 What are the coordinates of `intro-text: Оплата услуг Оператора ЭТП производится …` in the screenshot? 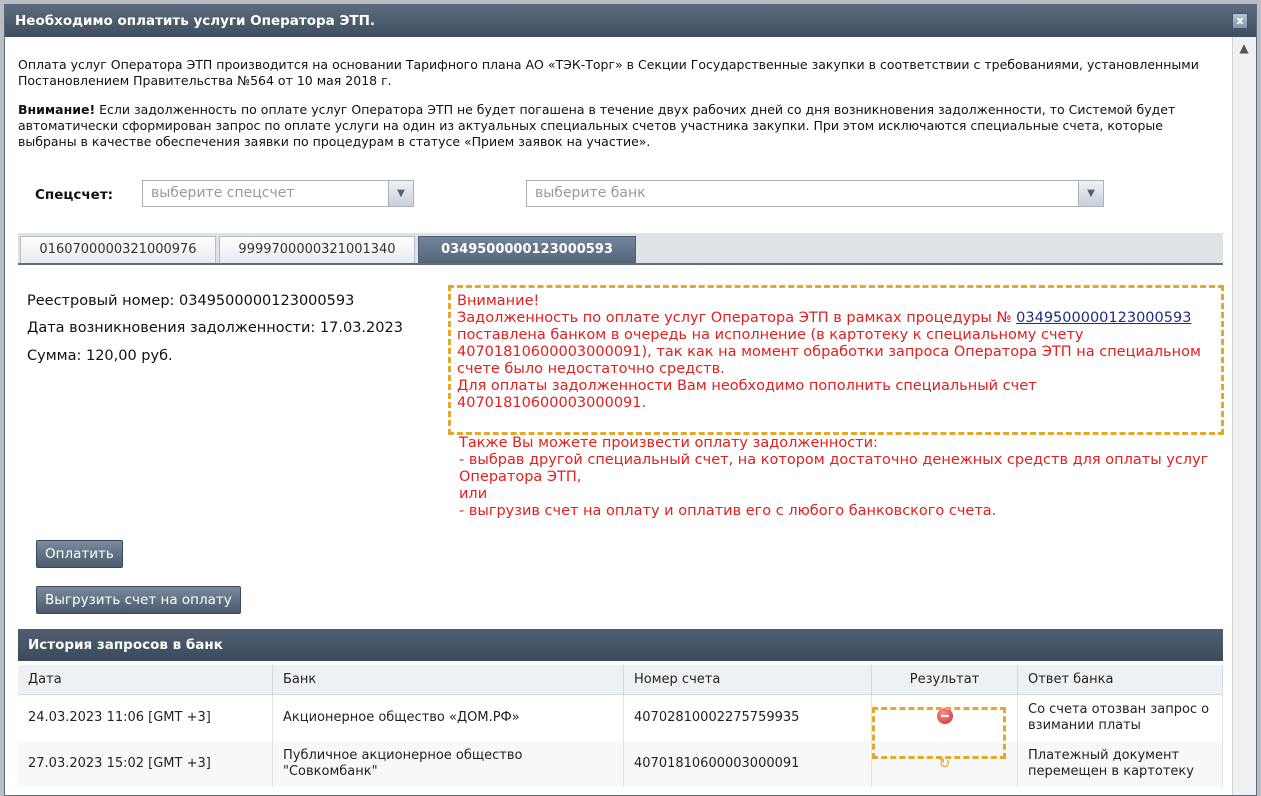 It's located at (608, 72).